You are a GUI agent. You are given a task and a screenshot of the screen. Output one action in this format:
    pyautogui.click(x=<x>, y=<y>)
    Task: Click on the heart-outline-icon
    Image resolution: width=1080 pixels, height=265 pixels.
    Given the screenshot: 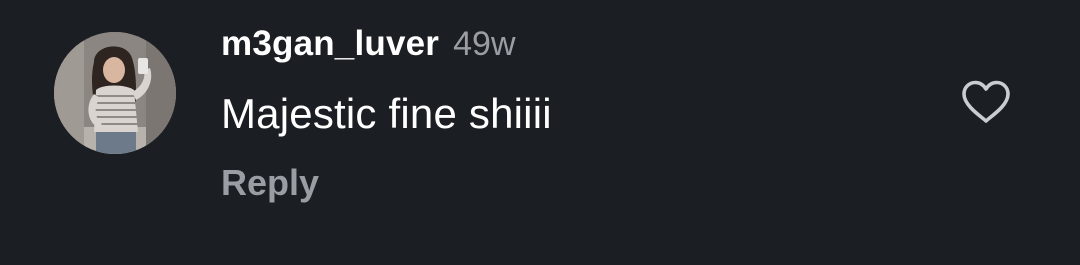 What is the action you would take?
    pyautogui.click(x=986, y=101)
    